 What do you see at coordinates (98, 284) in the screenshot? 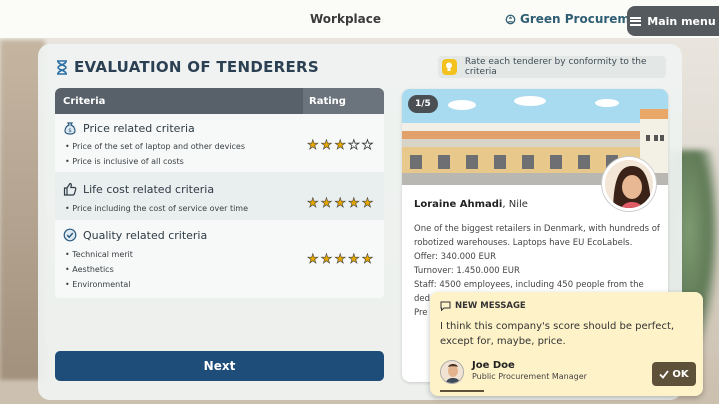
I see `criteria-bullet: • Environmental` at bounding box center [98, 284].